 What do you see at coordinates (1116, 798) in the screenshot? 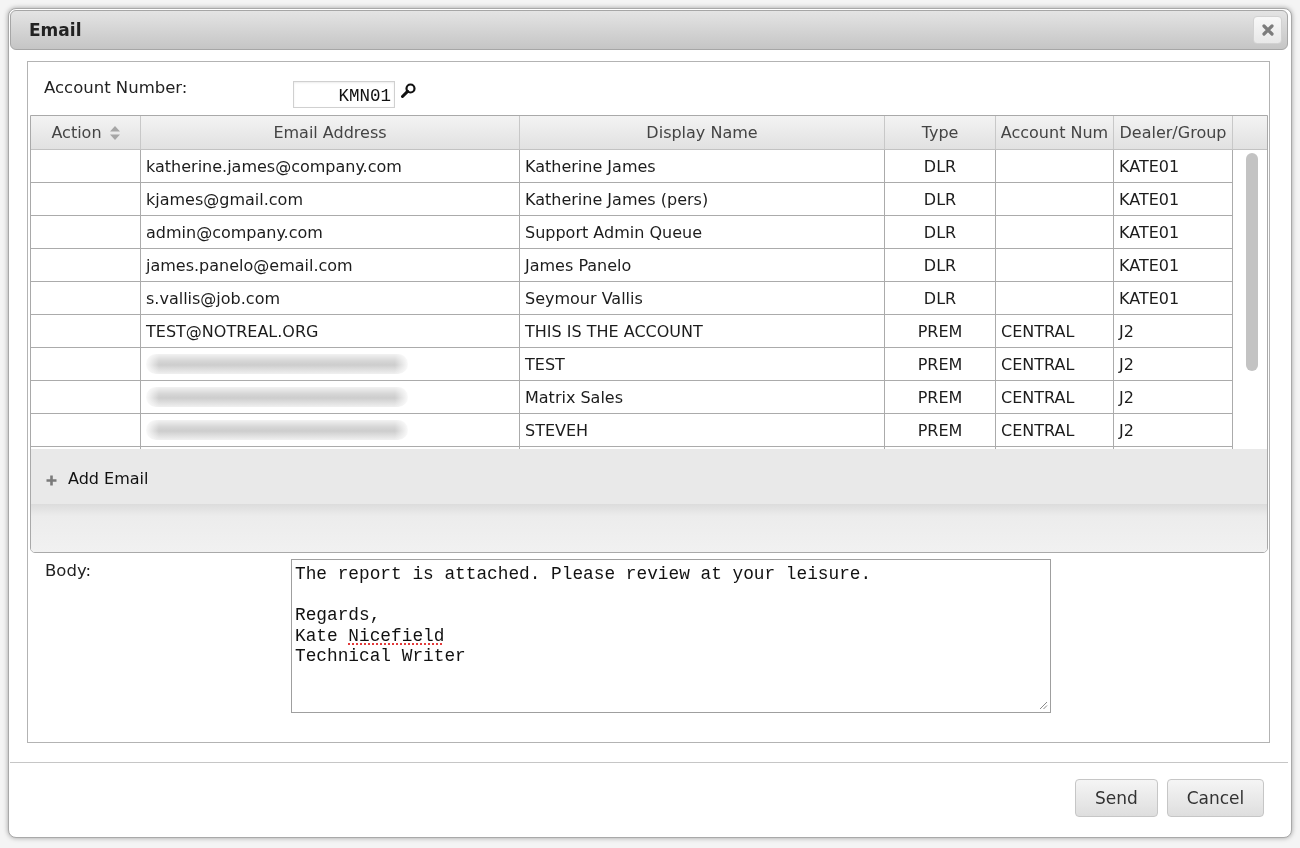
I see `dialog-button: Send` at bounding box center [1116, 798].